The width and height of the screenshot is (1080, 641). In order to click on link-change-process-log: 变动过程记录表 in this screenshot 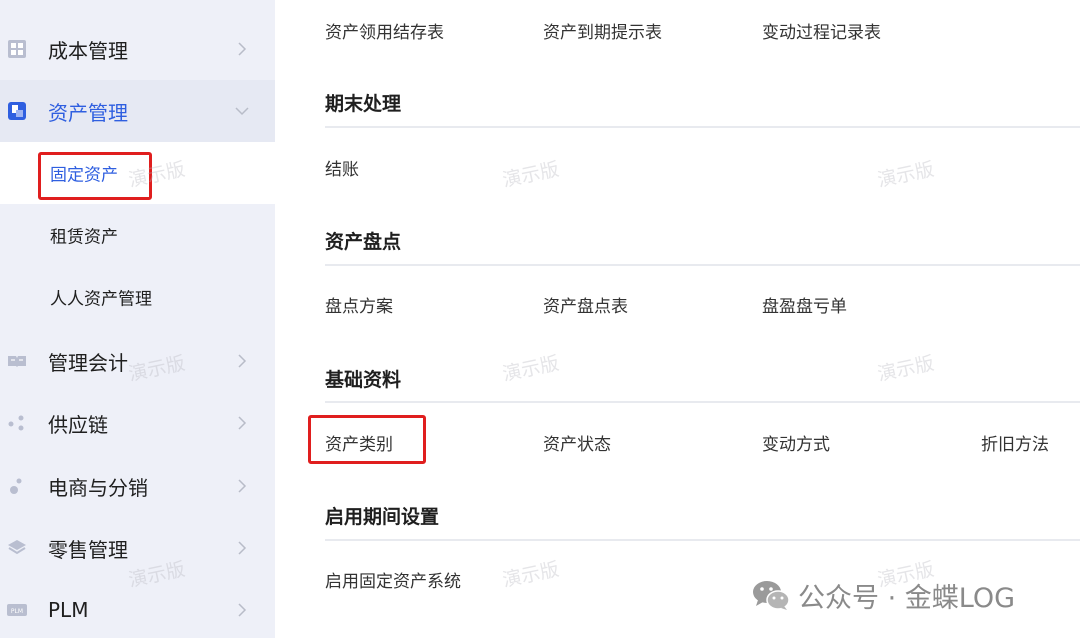, I will do `click(821, 30)`.